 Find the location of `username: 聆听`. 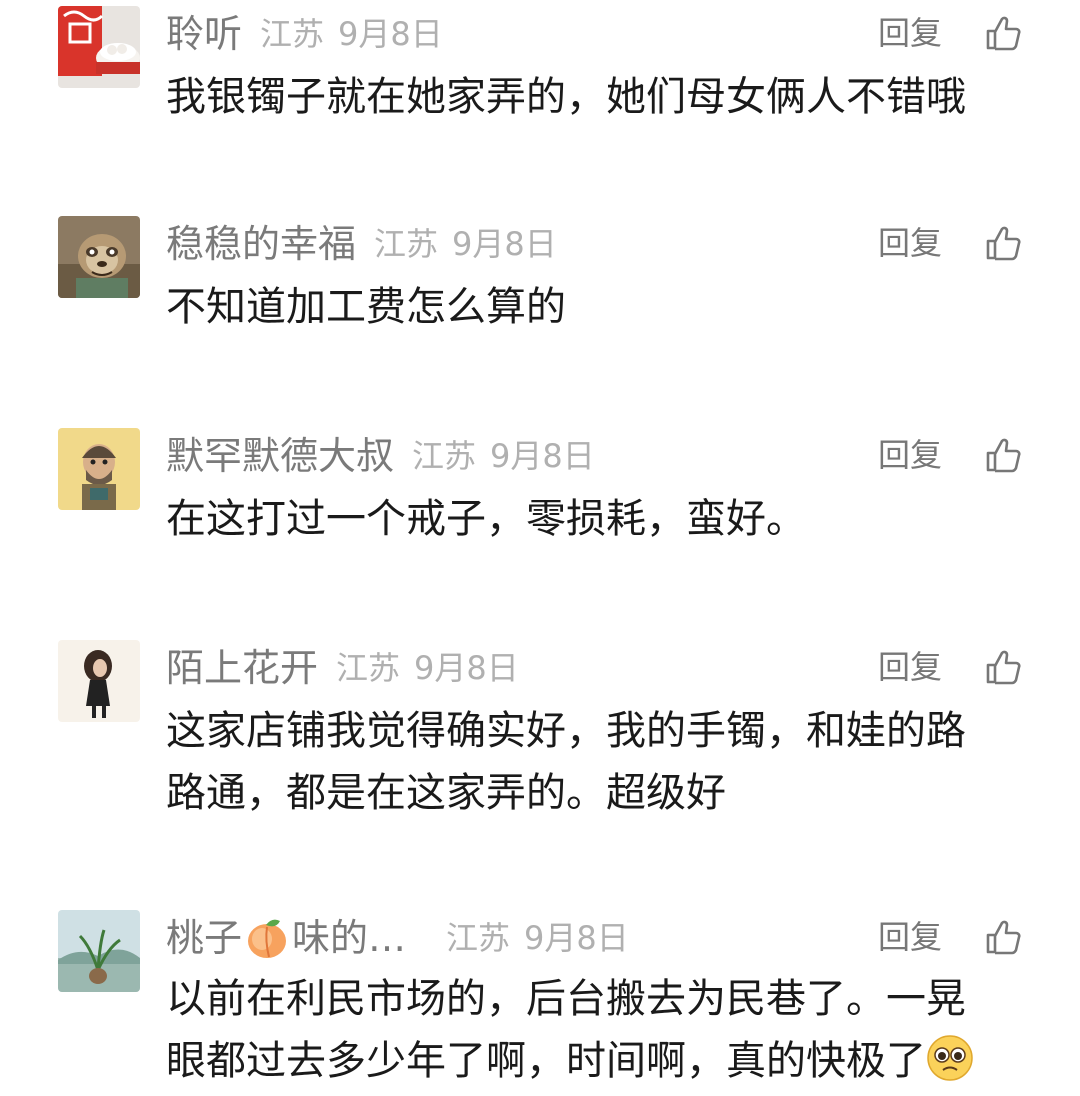

username: 聆听 is located at coordinates (204, 34).